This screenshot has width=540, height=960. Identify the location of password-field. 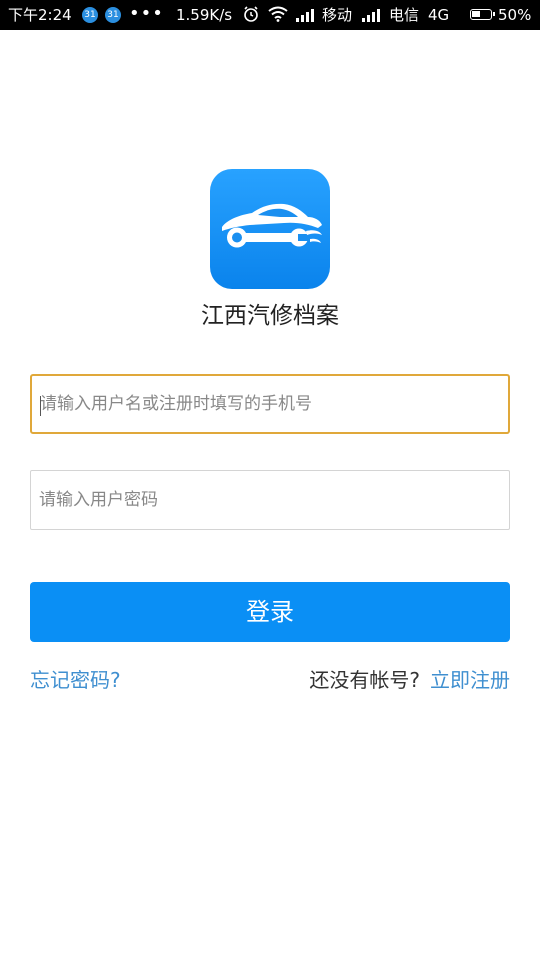
(270, 500).